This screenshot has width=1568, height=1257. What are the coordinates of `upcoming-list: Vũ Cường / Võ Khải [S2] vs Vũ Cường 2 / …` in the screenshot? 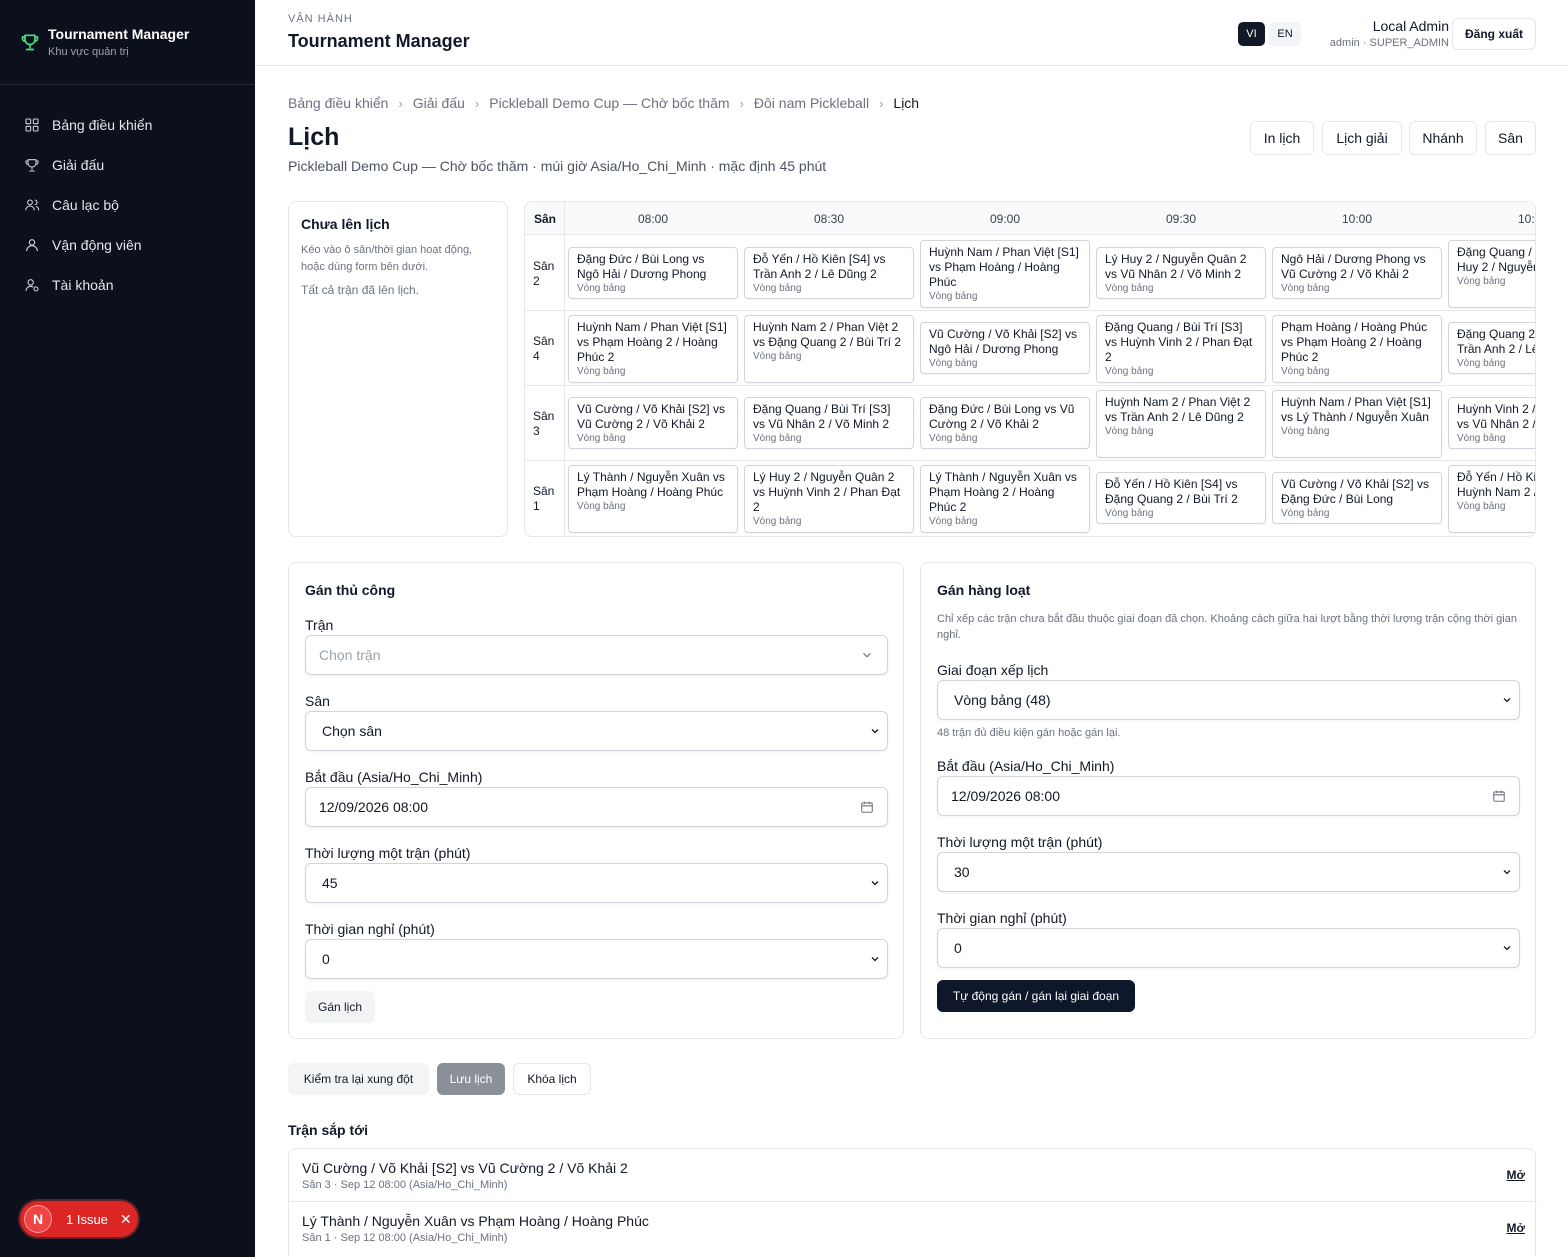 It's located at (912, 1202).